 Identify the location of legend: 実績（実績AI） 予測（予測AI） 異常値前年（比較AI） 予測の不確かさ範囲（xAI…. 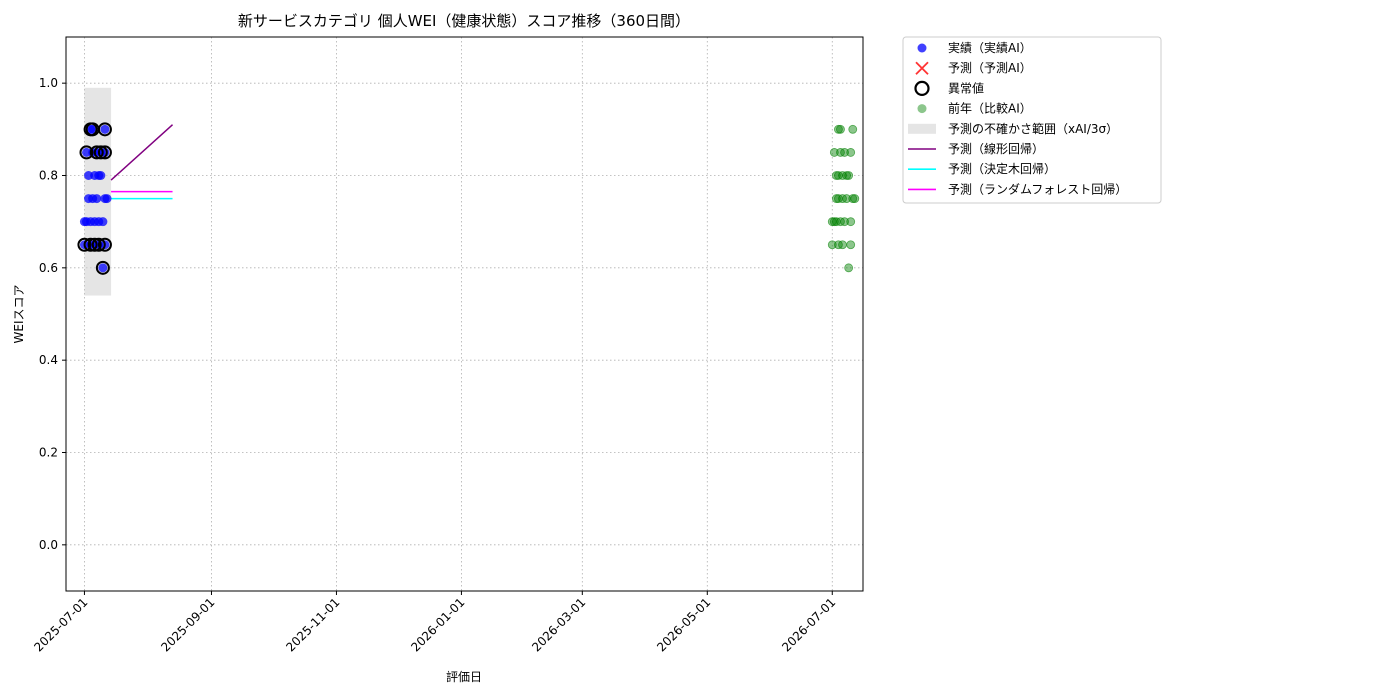
(1032, 120).